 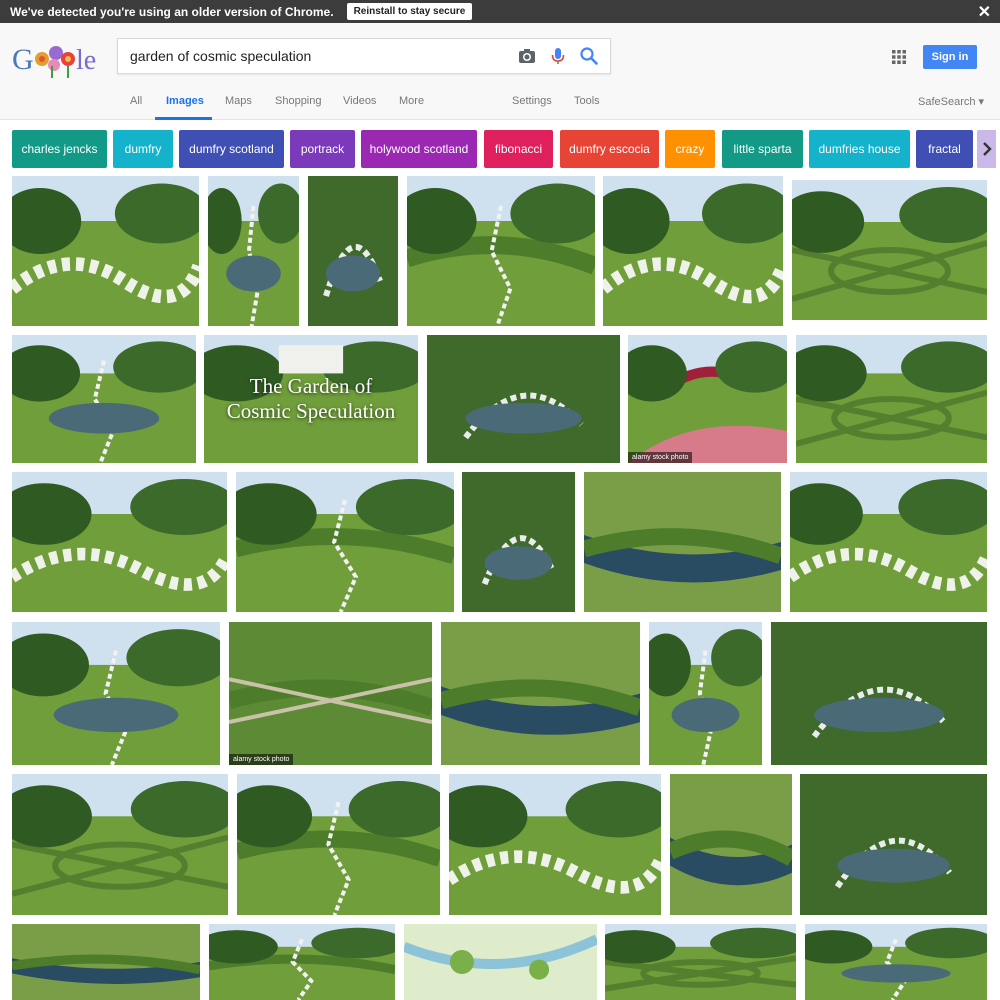 What do you see at coordinates (311, 385) in the screenshot?
I see `overlay-line-1: The Garden of` at bounding box center [311, 385].